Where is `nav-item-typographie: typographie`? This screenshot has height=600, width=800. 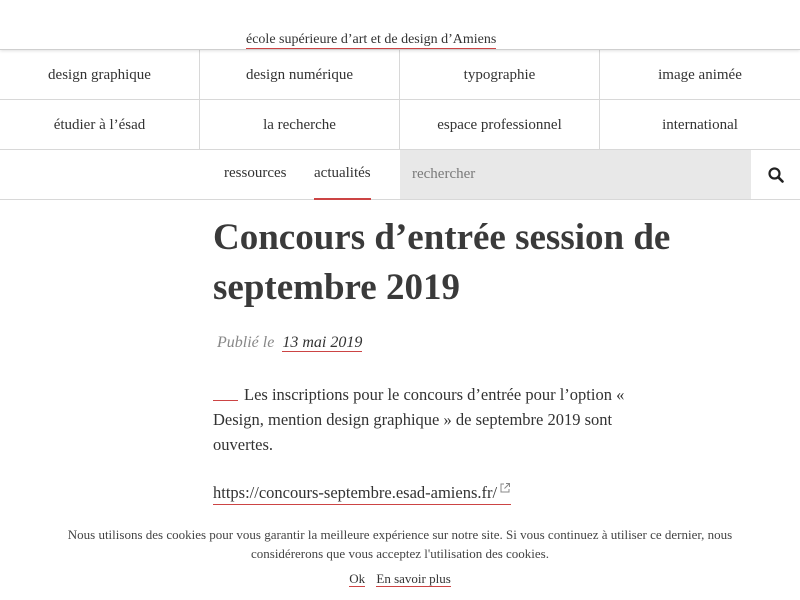 nav-item-typographie: typographie is located at coordinates (500, 75).